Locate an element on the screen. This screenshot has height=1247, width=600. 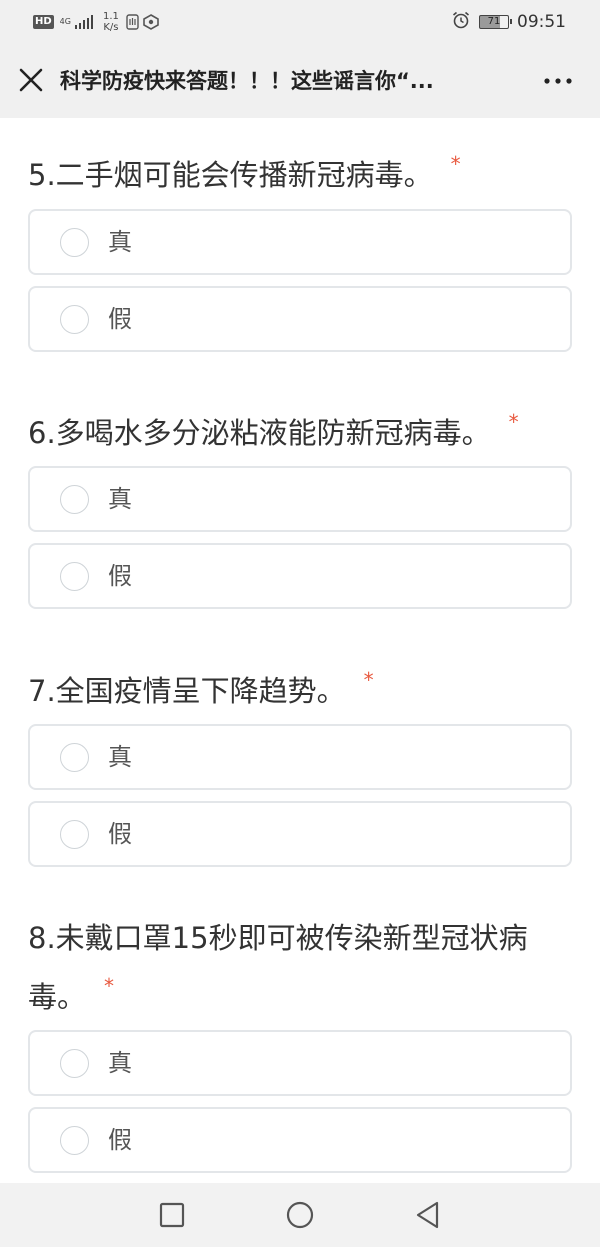
hd-badge: HD is located at coordinates (43, 22).